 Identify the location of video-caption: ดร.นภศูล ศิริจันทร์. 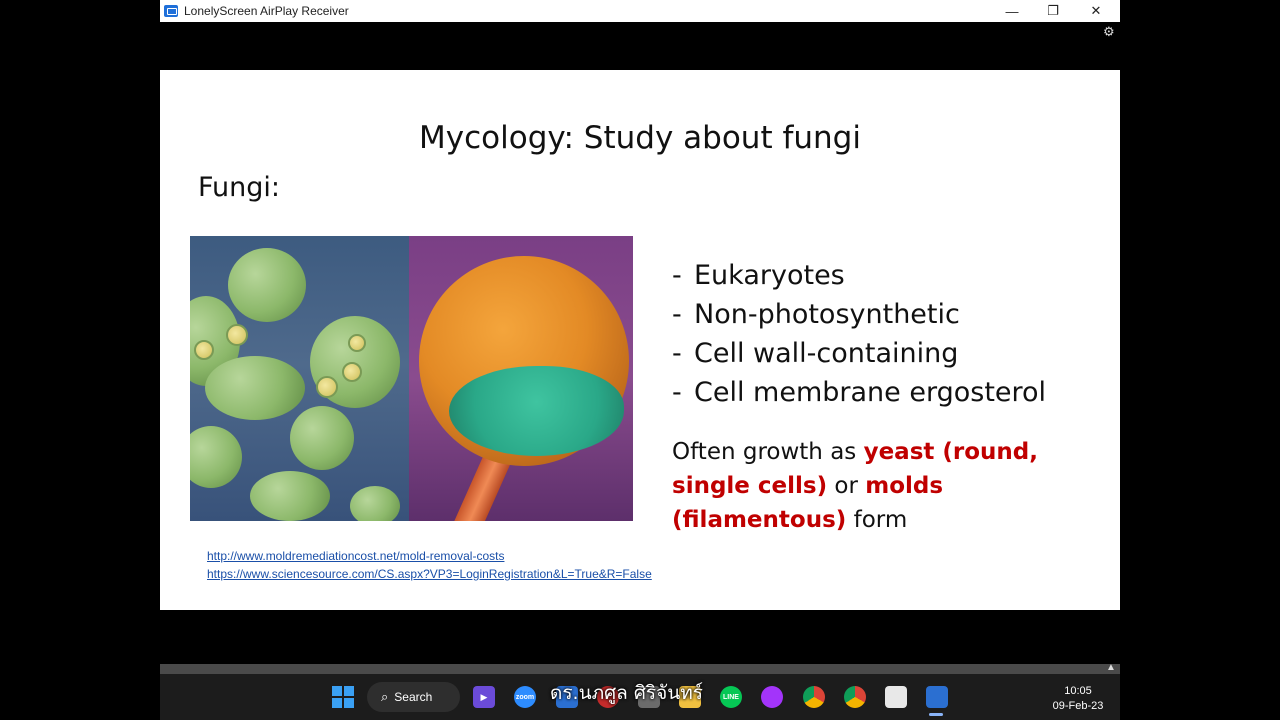
(626, 693).